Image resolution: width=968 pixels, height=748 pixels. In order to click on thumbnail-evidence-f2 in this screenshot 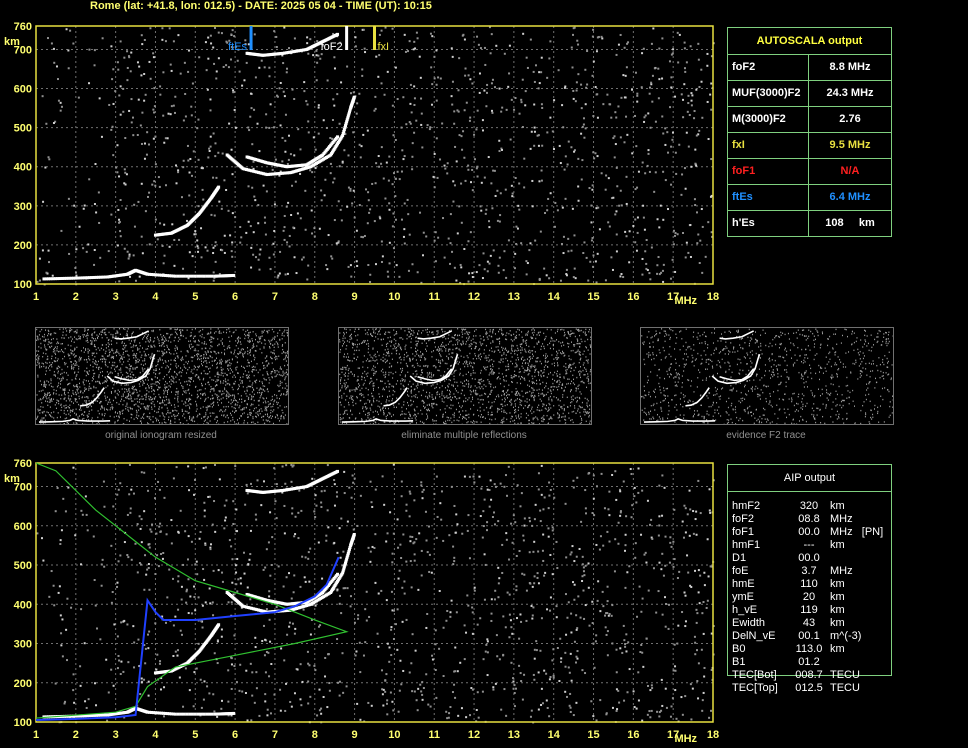, I will do `click(767, 376)`.